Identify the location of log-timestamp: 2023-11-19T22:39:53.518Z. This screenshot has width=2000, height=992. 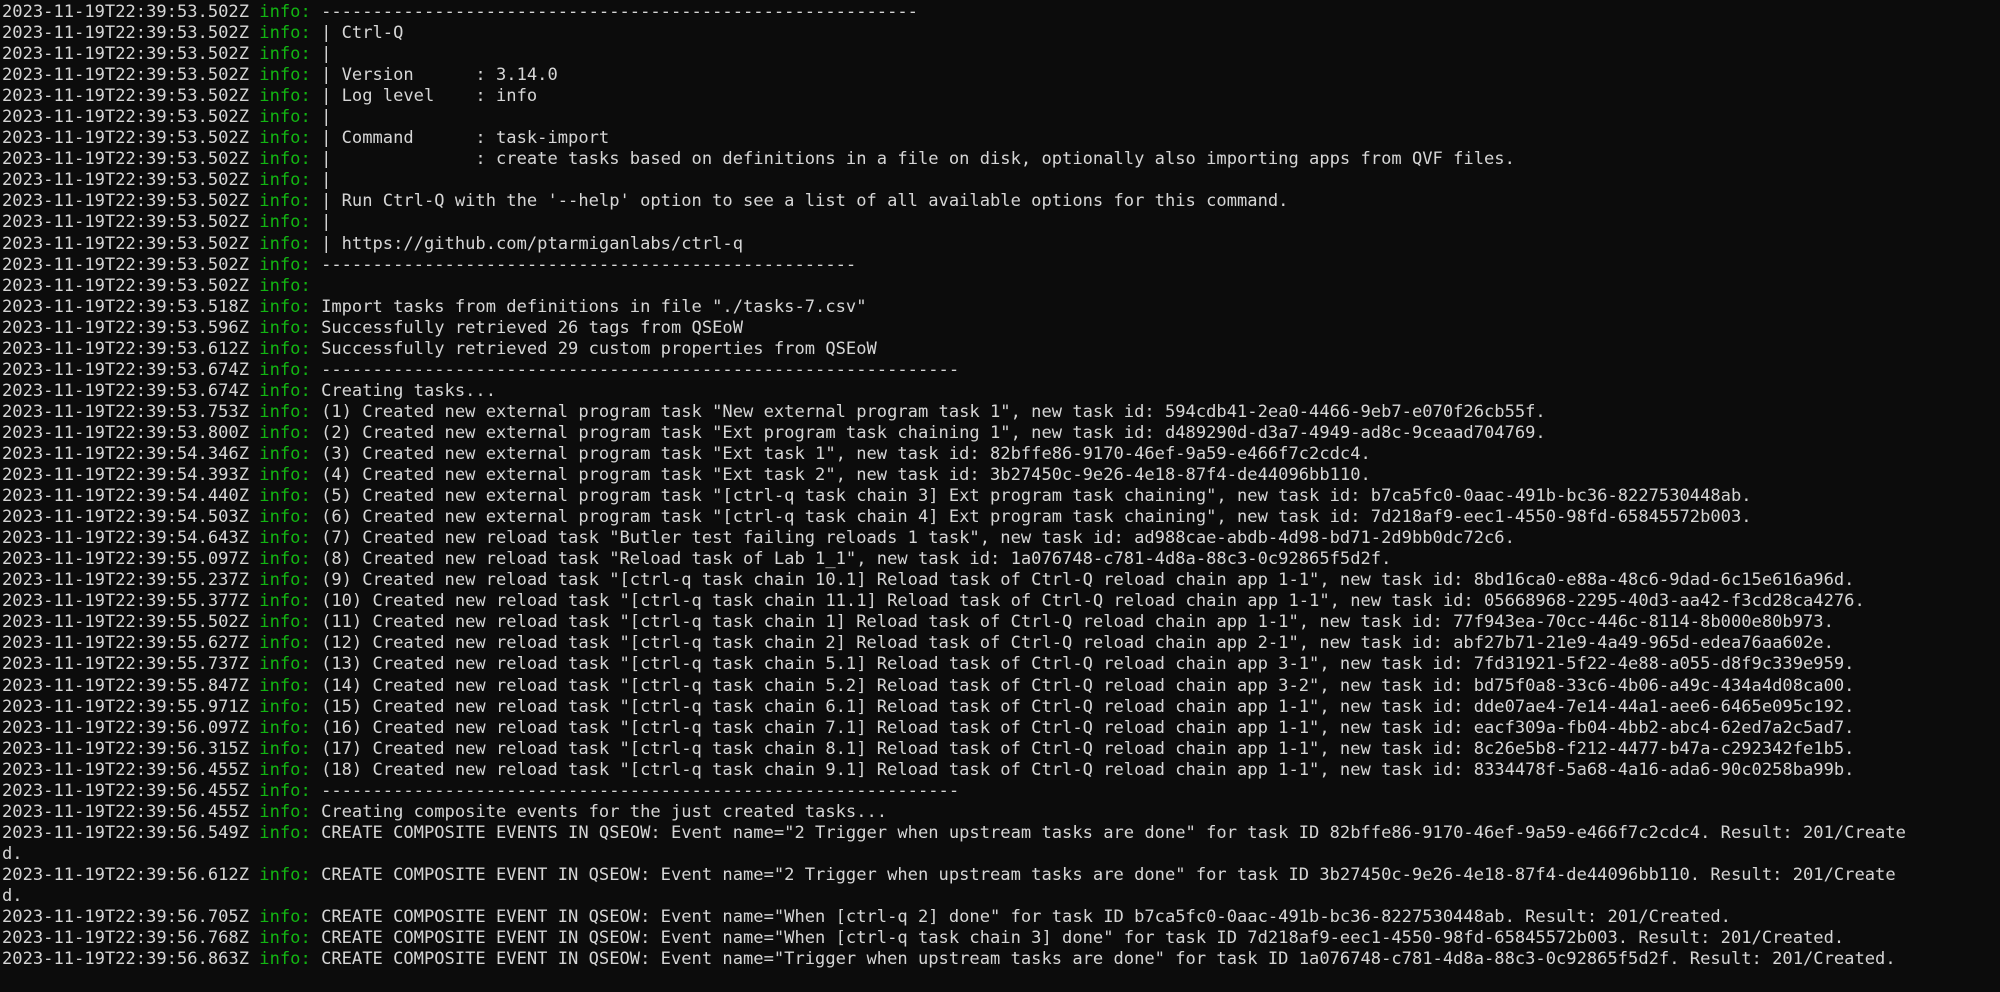
(125, 306).